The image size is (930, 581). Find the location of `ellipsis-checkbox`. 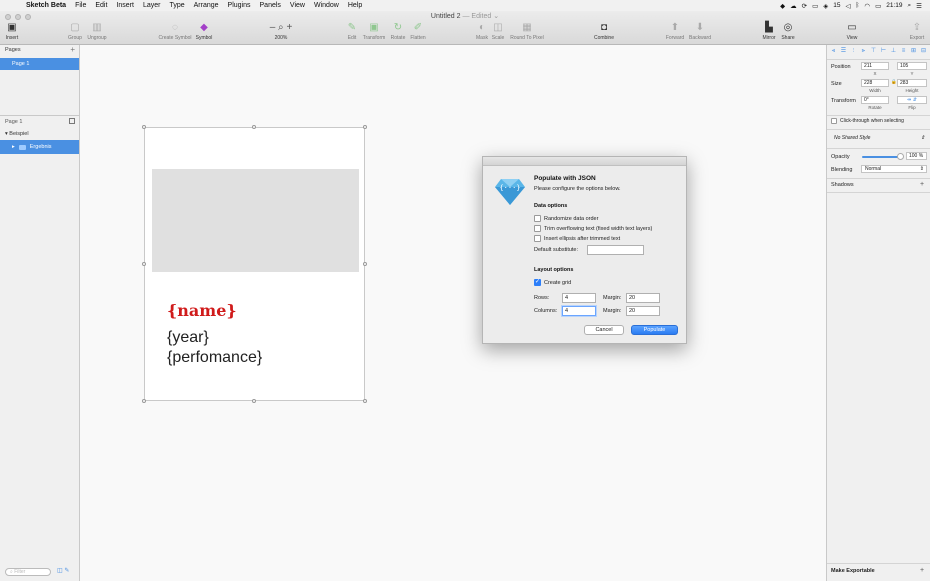

ellipsis-checkbox is located at coordinates (537, 238).